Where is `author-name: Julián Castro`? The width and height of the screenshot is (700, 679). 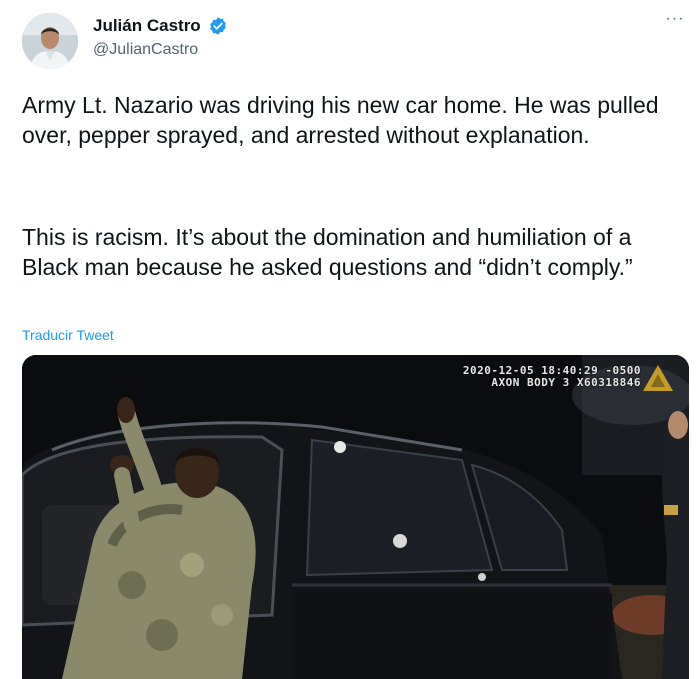 author-name: Julián Castro is located at coordinates (147, 26).